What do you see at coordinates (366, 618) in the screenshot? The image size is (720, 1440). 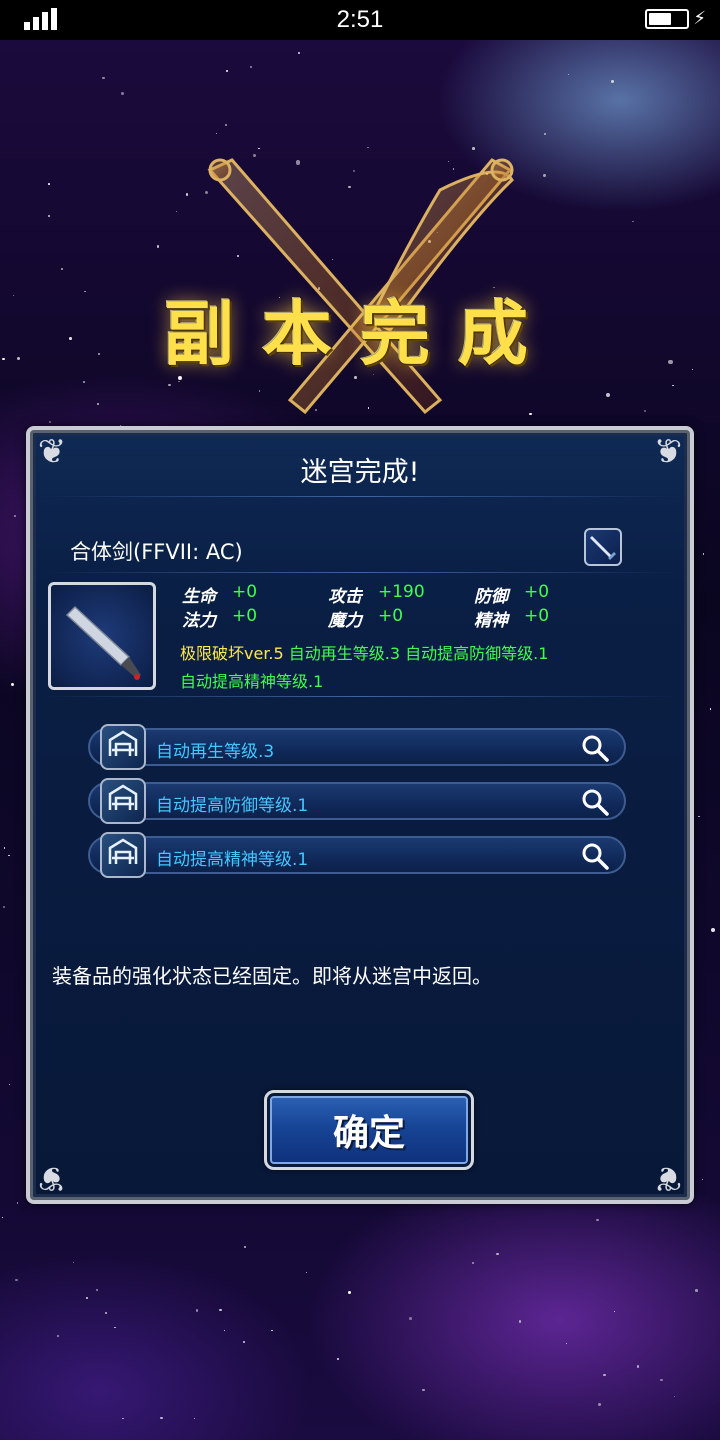 I see `stat-magic: 魔力 +0` at bounding box center [366, 618].